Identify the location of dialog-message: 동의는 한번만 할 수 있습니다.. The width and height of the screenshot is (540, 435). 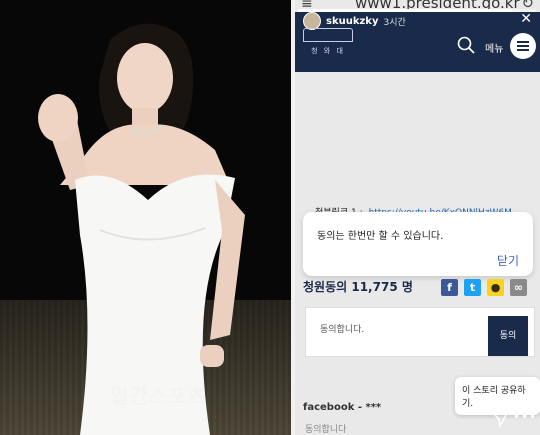
(380, 236).